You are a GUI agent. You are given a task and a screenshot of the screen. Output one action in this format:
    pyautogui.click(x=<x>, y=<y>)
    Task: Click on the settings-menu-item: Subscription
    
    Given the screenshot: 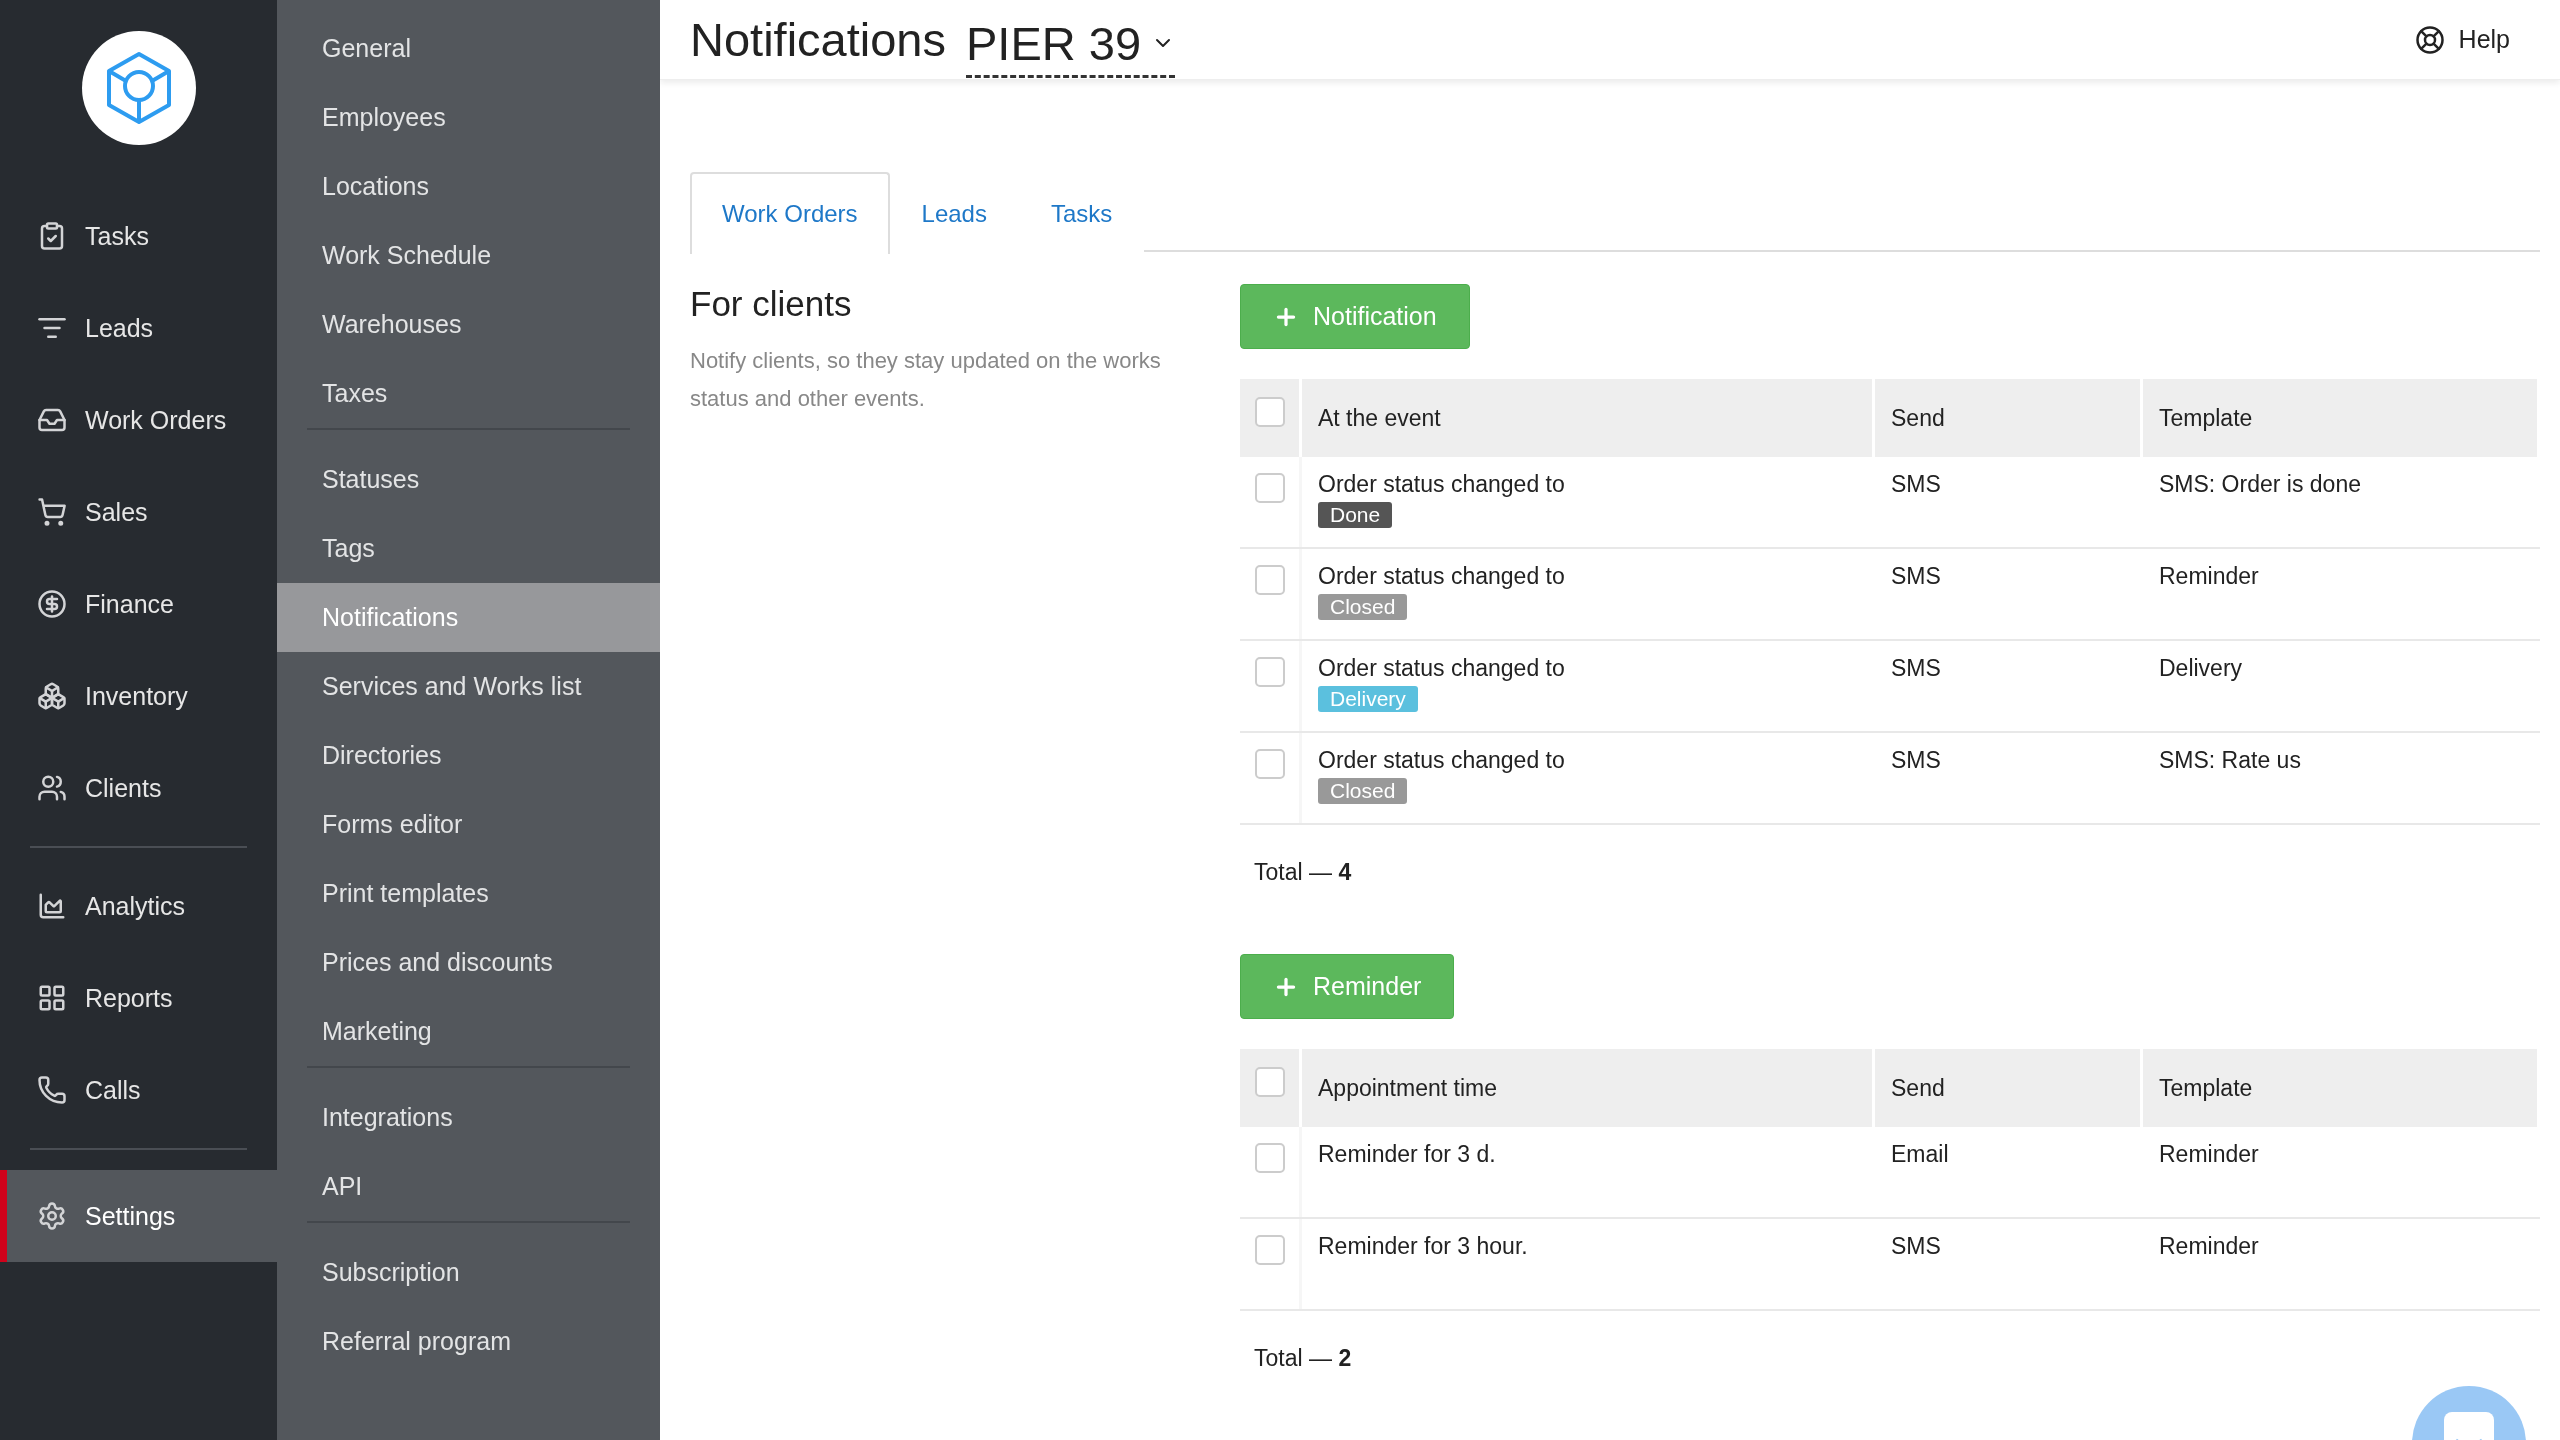 What is the action you would take?
    pyautogui.click(x=468, y=1272)
    